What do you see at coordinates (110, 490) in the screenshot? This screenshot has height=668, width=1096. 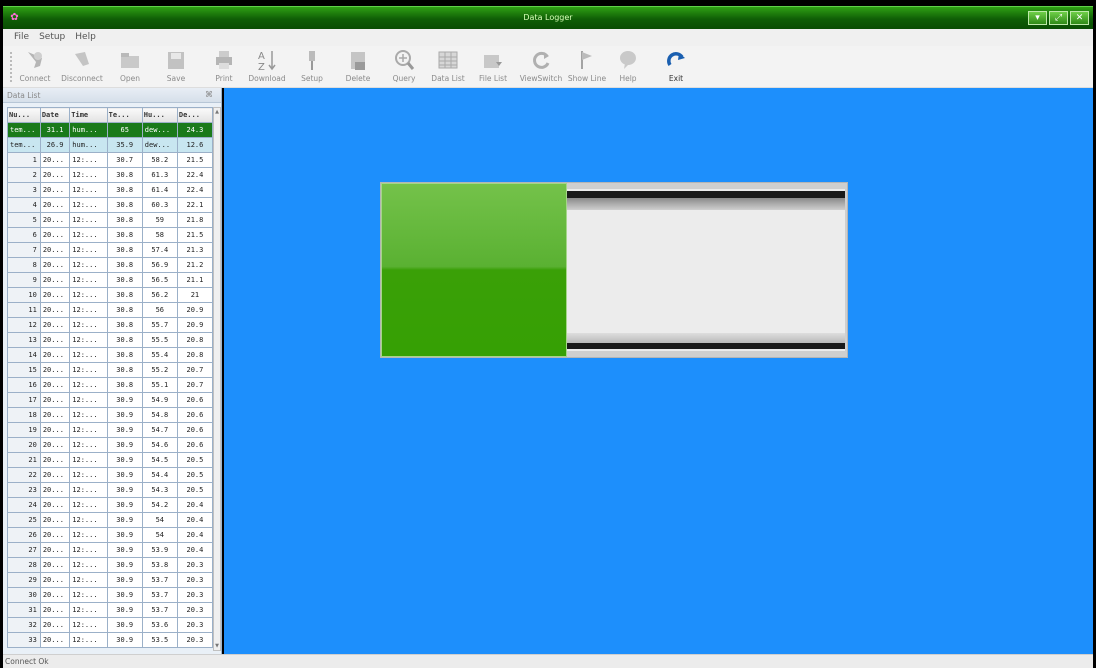 I see `table-row: 23 20... 12:... 30.9 54.3 20.5` at bounding box center [110, 490].